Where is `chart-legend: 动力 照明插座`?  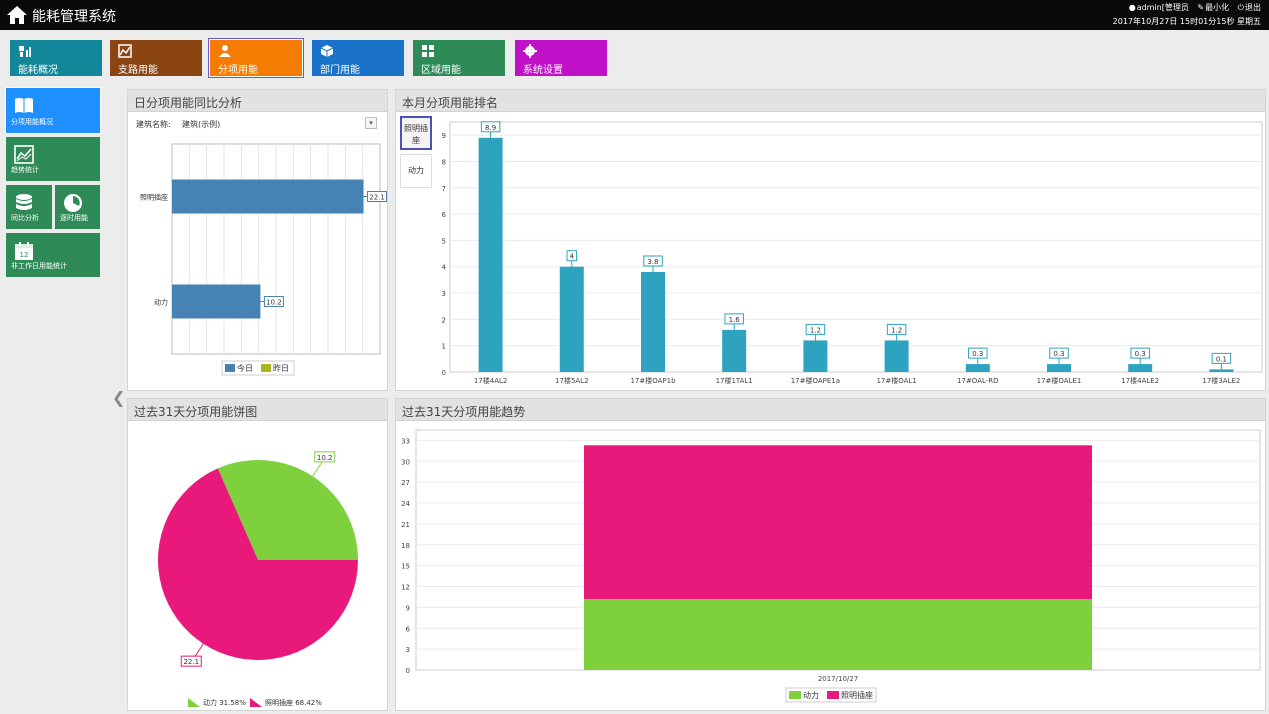
chart-legend: 动力 照明插座 is located at coordinates (831, 695).